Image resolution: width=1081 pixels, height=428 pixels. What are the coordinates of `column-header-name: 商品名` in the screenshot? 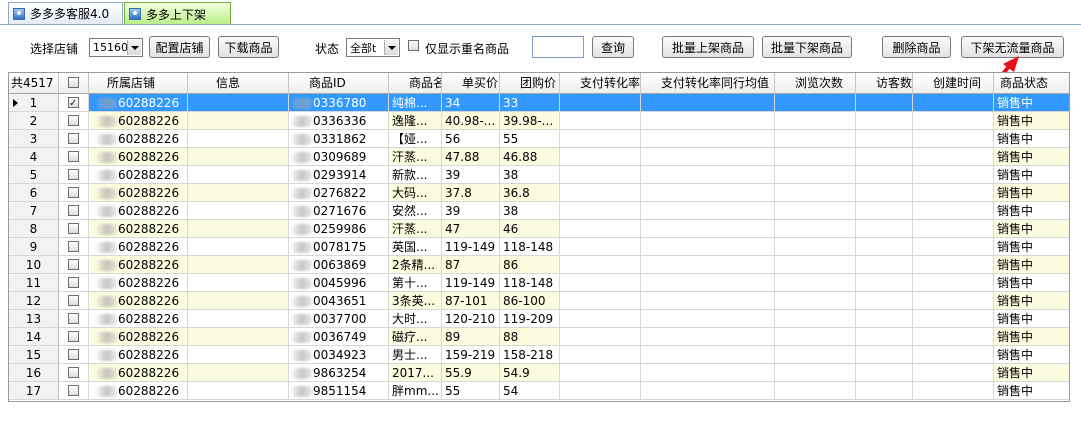 It's located at (415, 83).